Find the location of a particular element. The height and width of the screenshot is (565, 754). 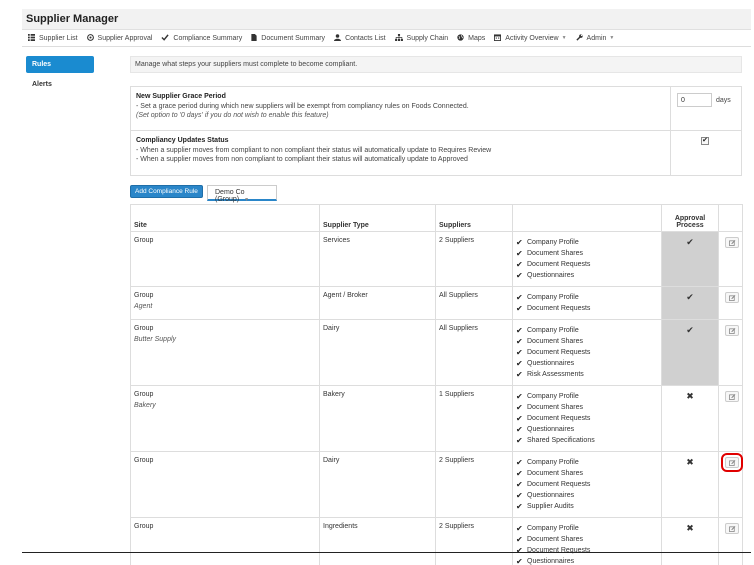

header-line: Process is located at coordinates (690, 225).